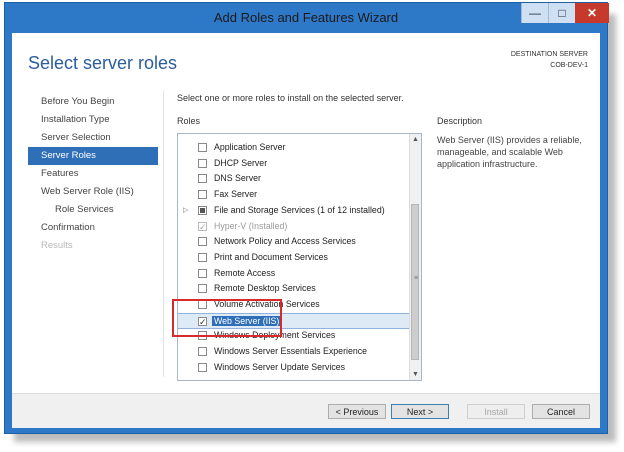  Describe the element at coordinates (415, 139) in the screenshot. I see `scroll-up-icon: ▲` at that location.